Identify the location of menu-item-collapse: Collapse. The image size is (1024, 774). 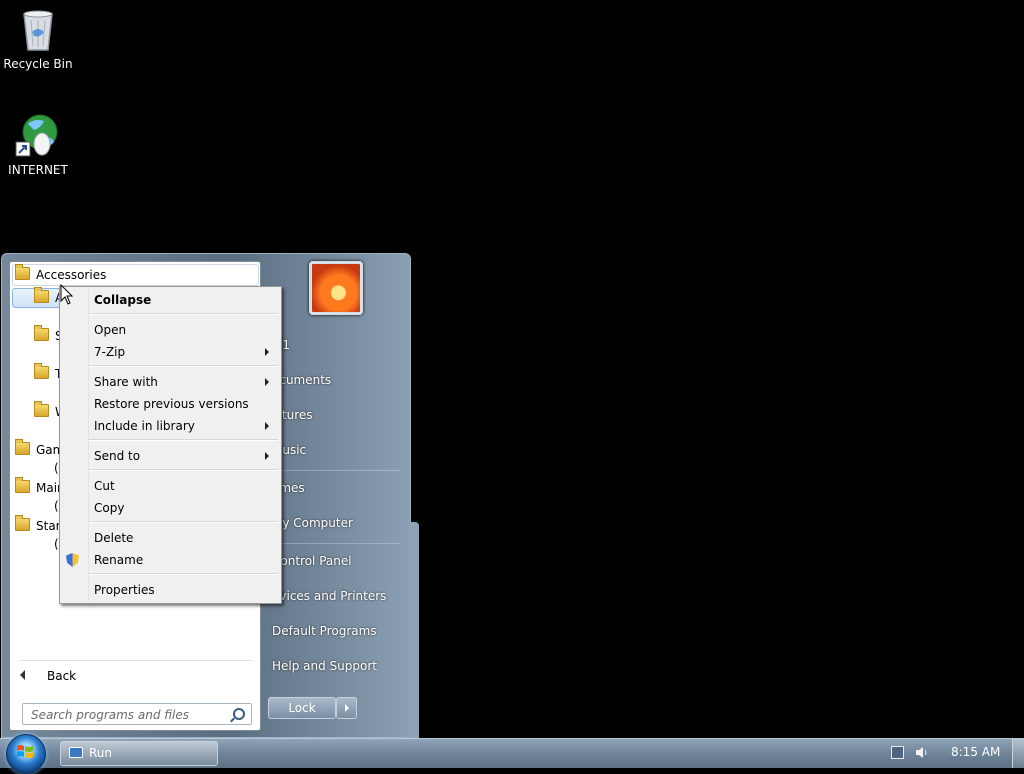
(122, 300).